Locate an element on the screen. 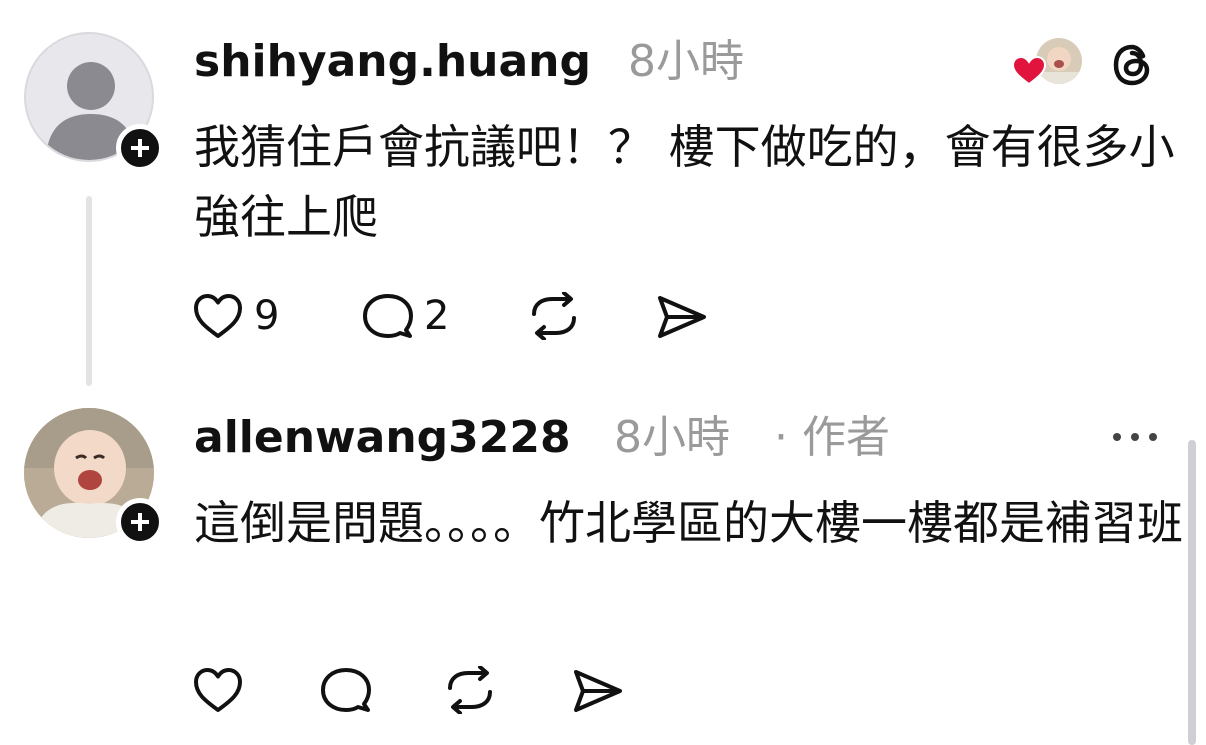 This screenshot has width=1206, height=745. comment-body: 這倒是問題。。。。竹北學區的大樓一樓都是補習班 is located at coordinates (688, 523).